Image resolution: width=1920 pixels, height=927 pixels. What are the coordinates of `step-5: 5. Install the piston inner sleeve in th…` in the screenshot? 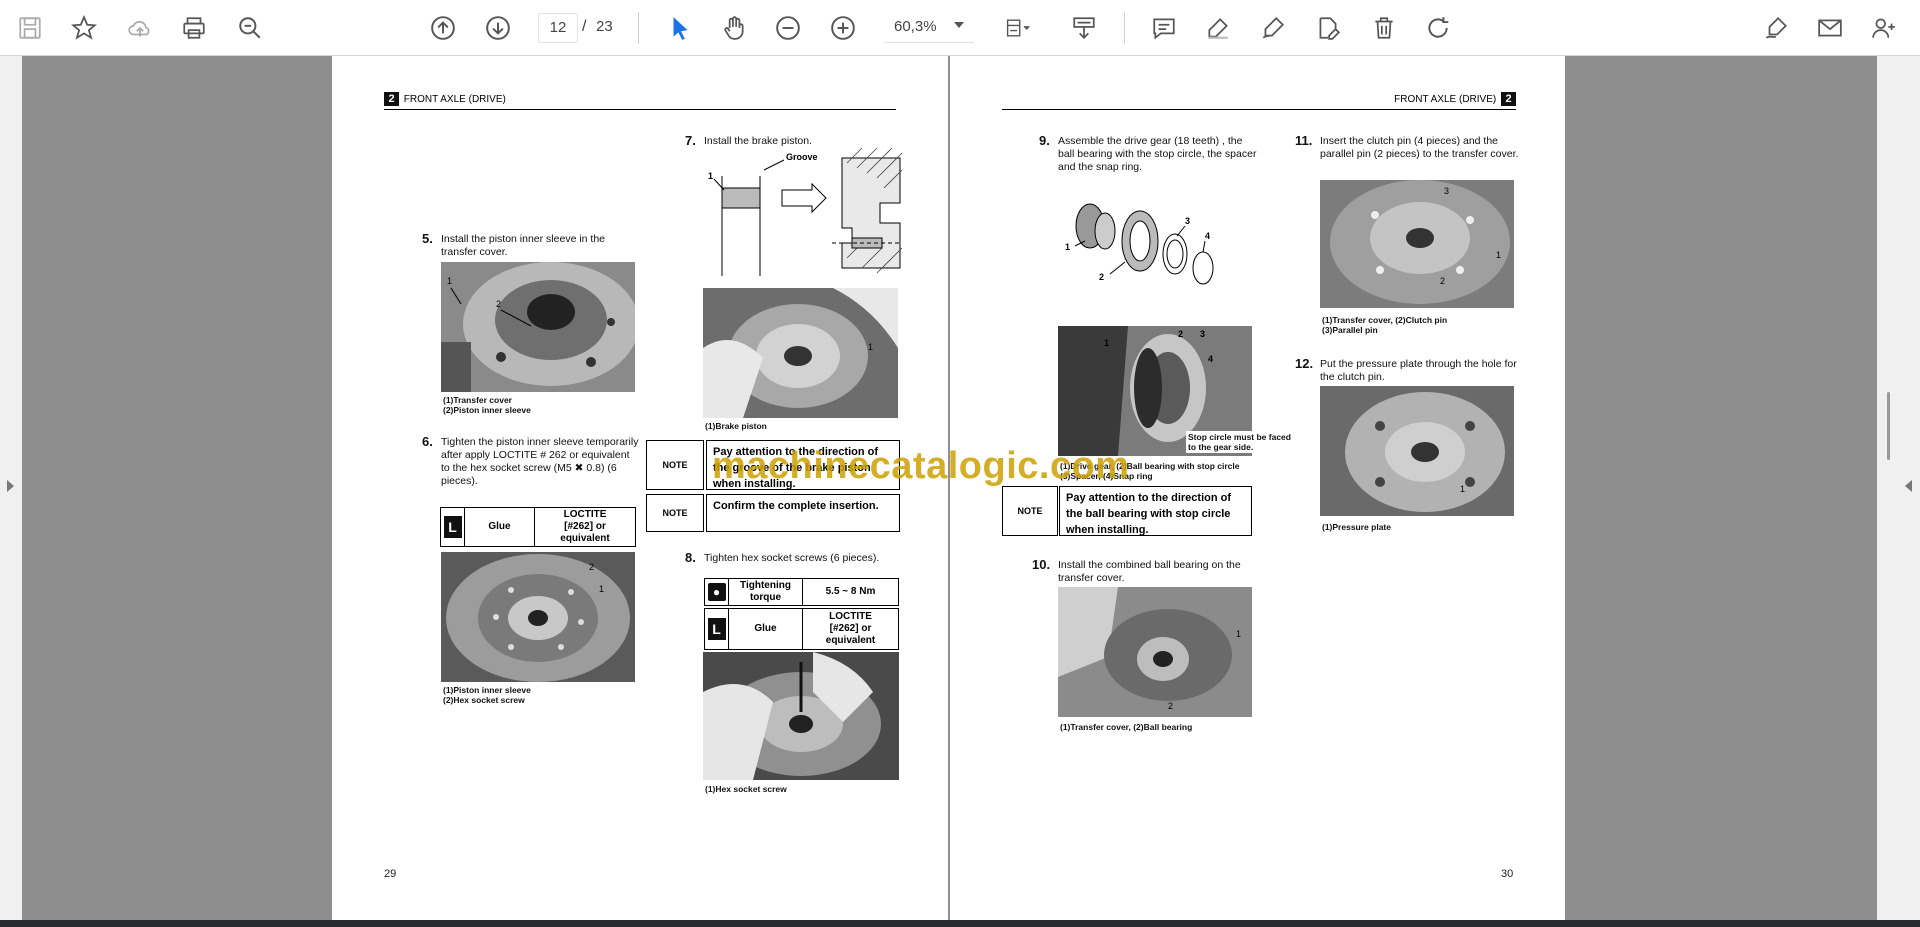 It's located at (526, 245).